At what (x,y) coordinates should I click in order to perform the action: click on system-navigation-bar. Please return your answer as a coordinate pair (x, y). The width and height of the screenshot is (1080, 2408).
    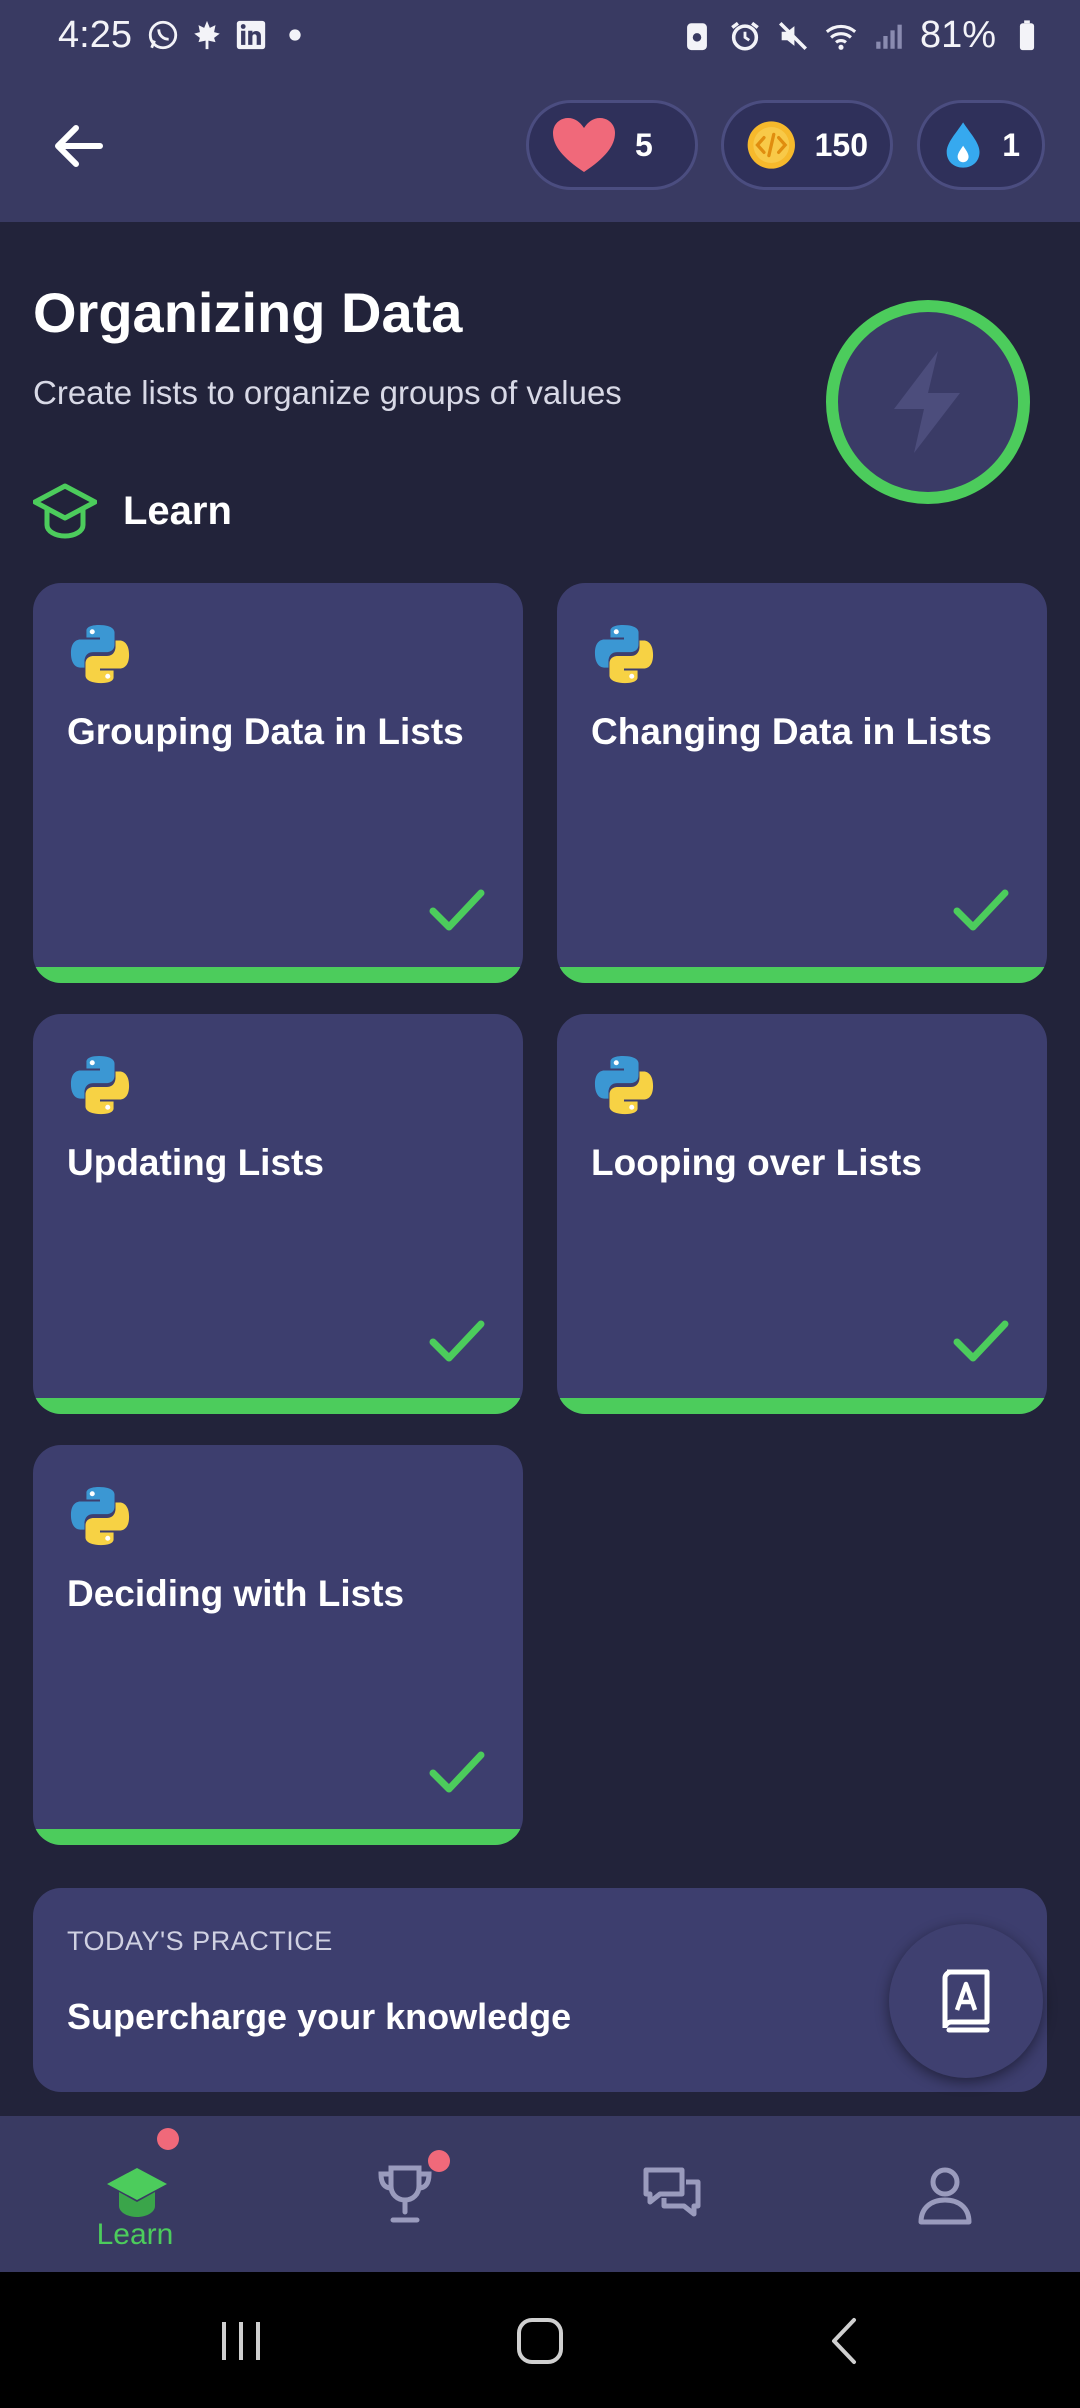
    Looking at the image, I should click on (540, 2340).